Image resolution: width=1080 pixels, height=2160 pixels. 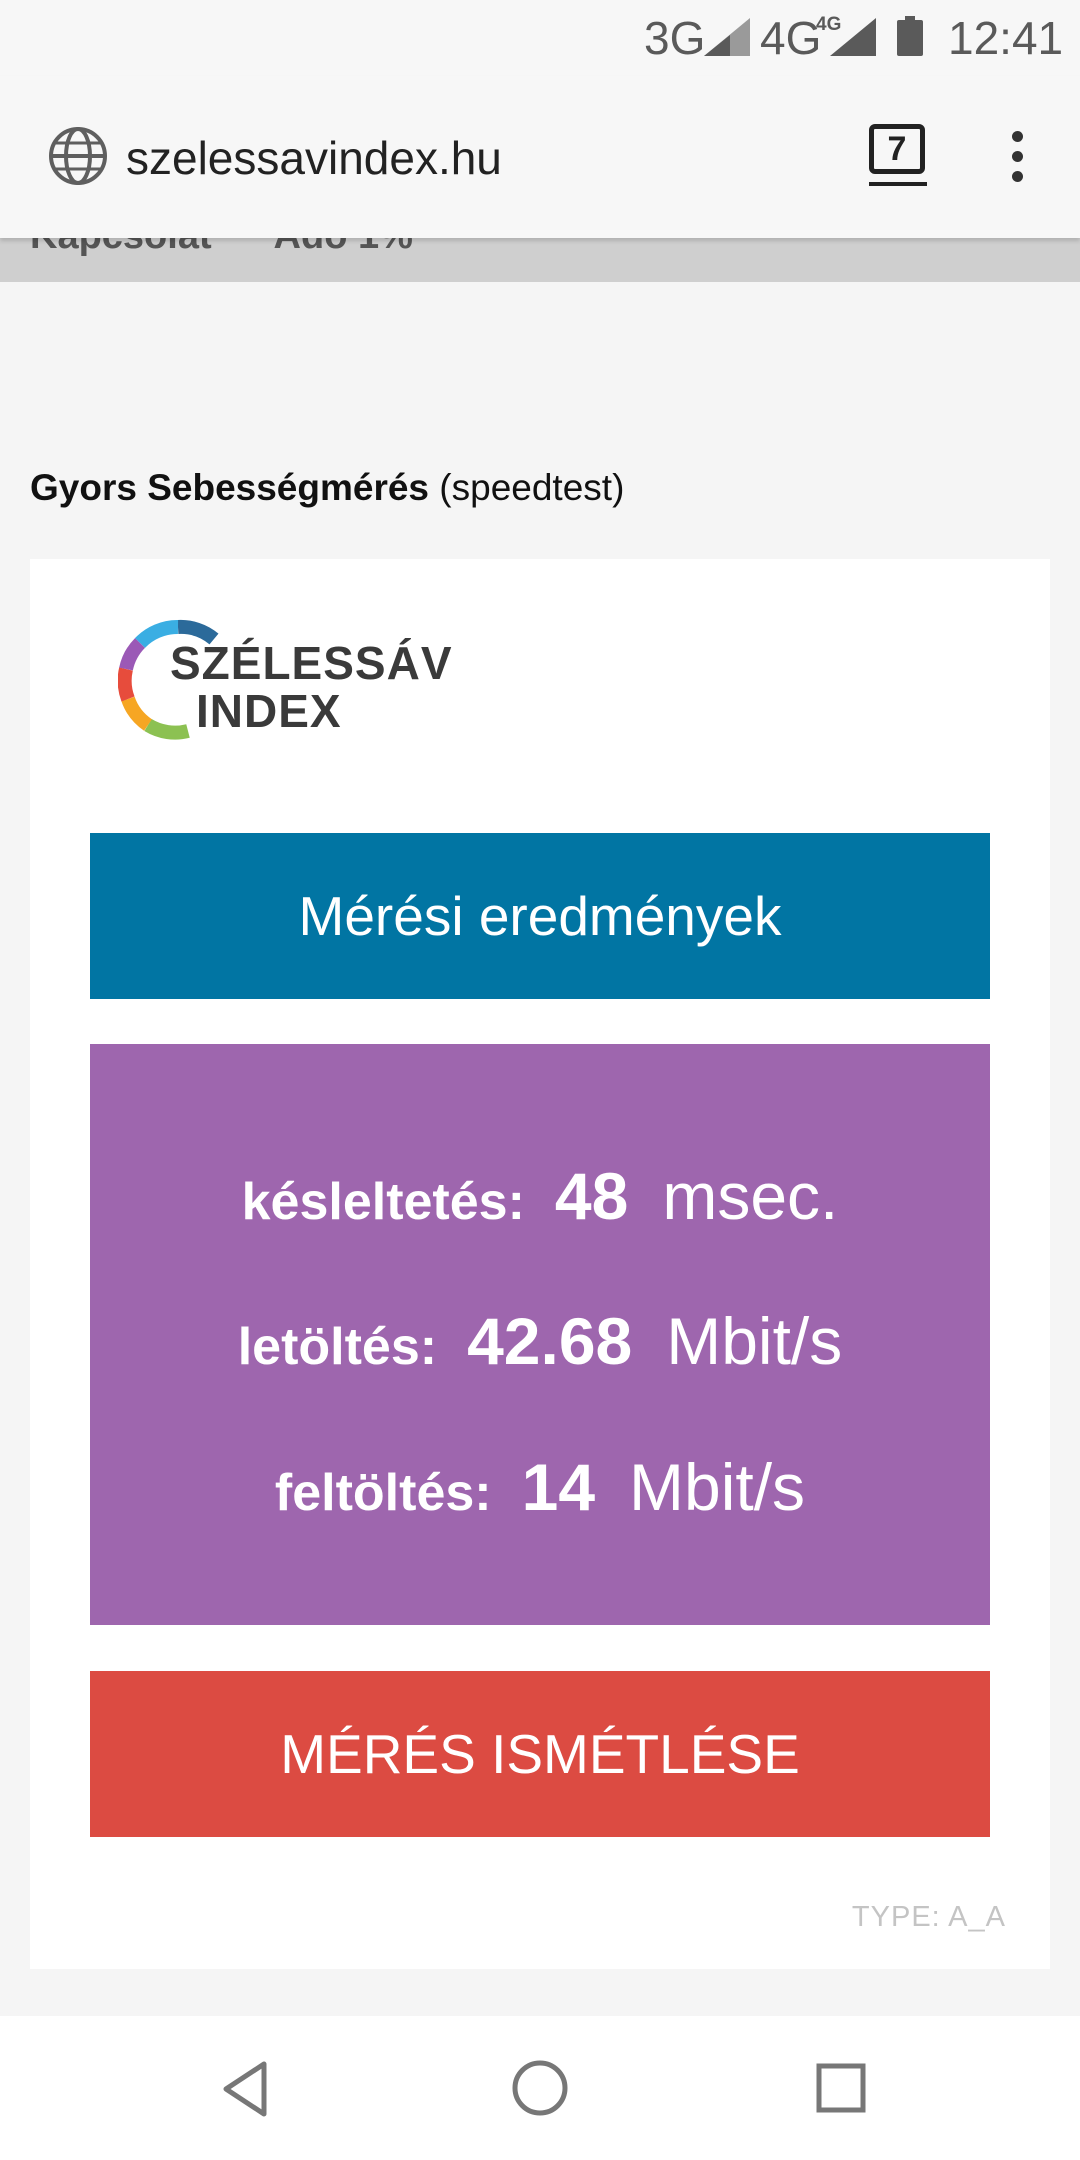 I want to click on home-icon, so click(x=540, y=2088).